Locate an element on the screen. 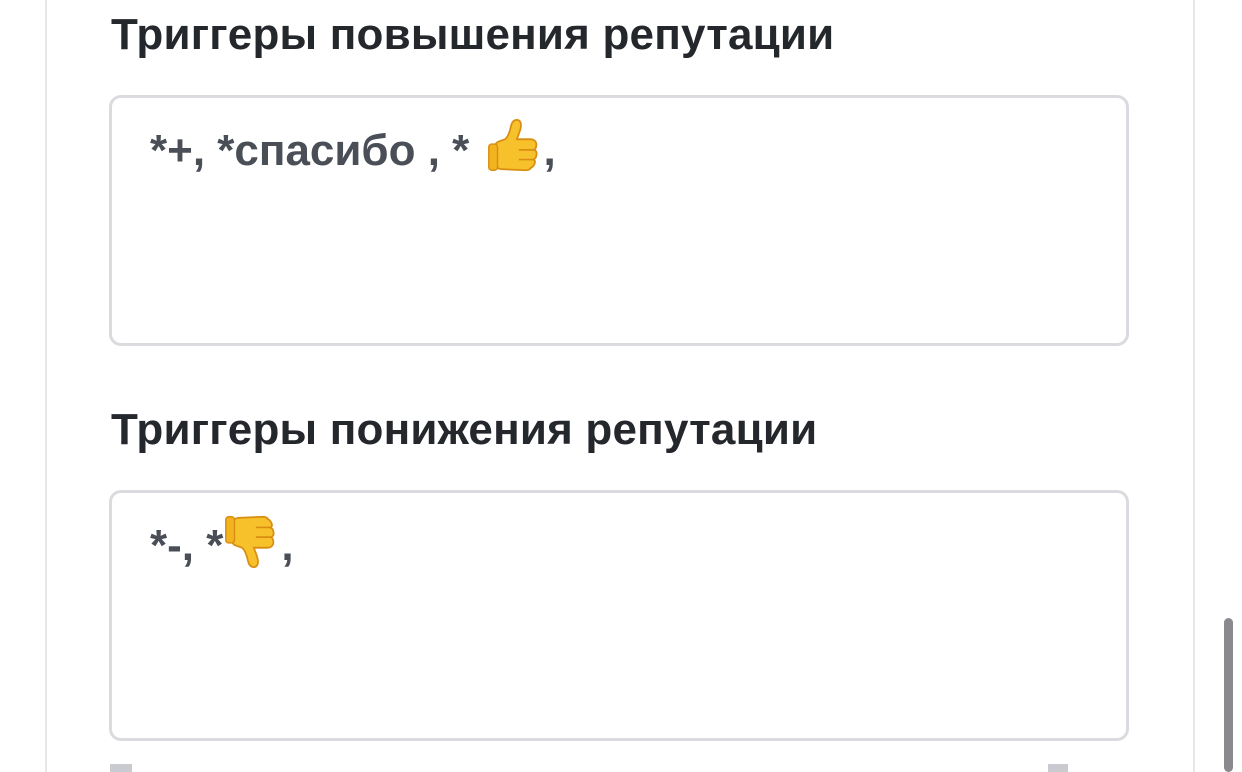 The width and height of the screenshot is (1242, 772). increase-triggers-trailing-text: , is located at coordinates (549, 150).